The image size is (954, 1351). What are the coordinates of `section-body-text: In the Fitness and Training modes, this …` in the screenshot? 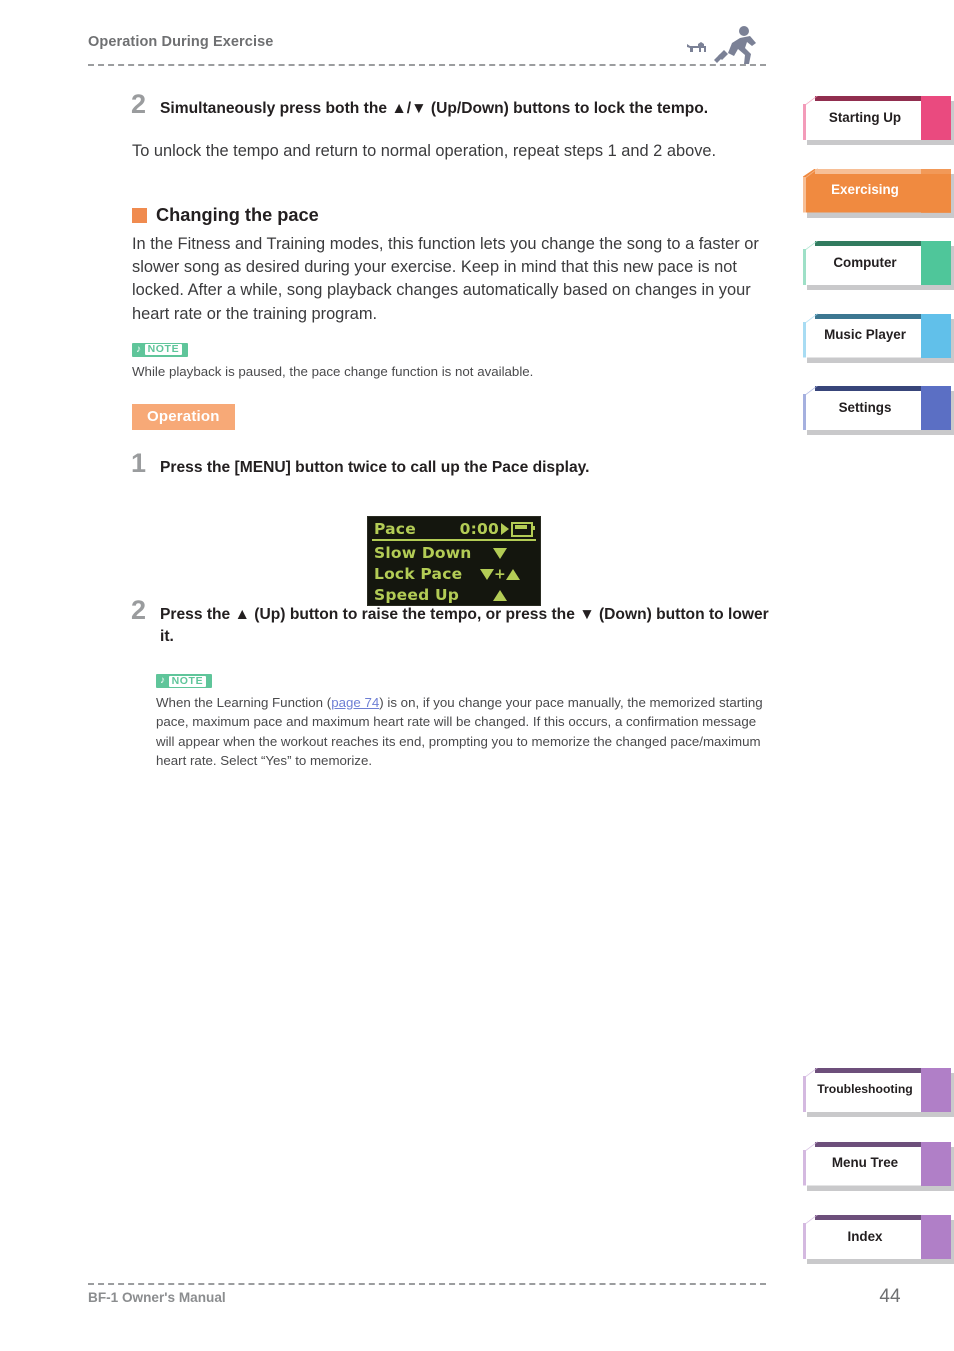 It's located at (445, 278).